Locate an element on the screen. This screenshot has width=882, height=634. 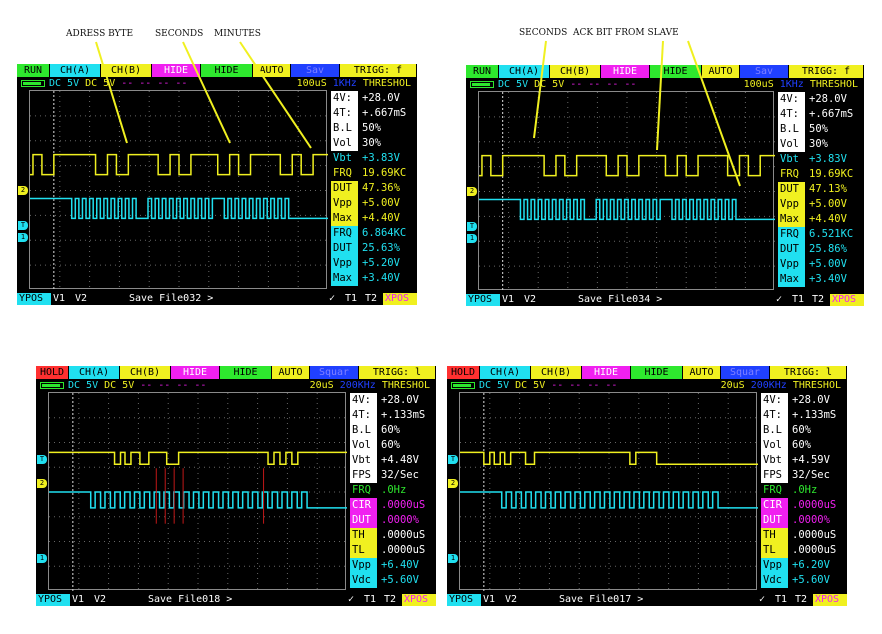
mode-indicator: HOLD is located at coordinates (52, 372).